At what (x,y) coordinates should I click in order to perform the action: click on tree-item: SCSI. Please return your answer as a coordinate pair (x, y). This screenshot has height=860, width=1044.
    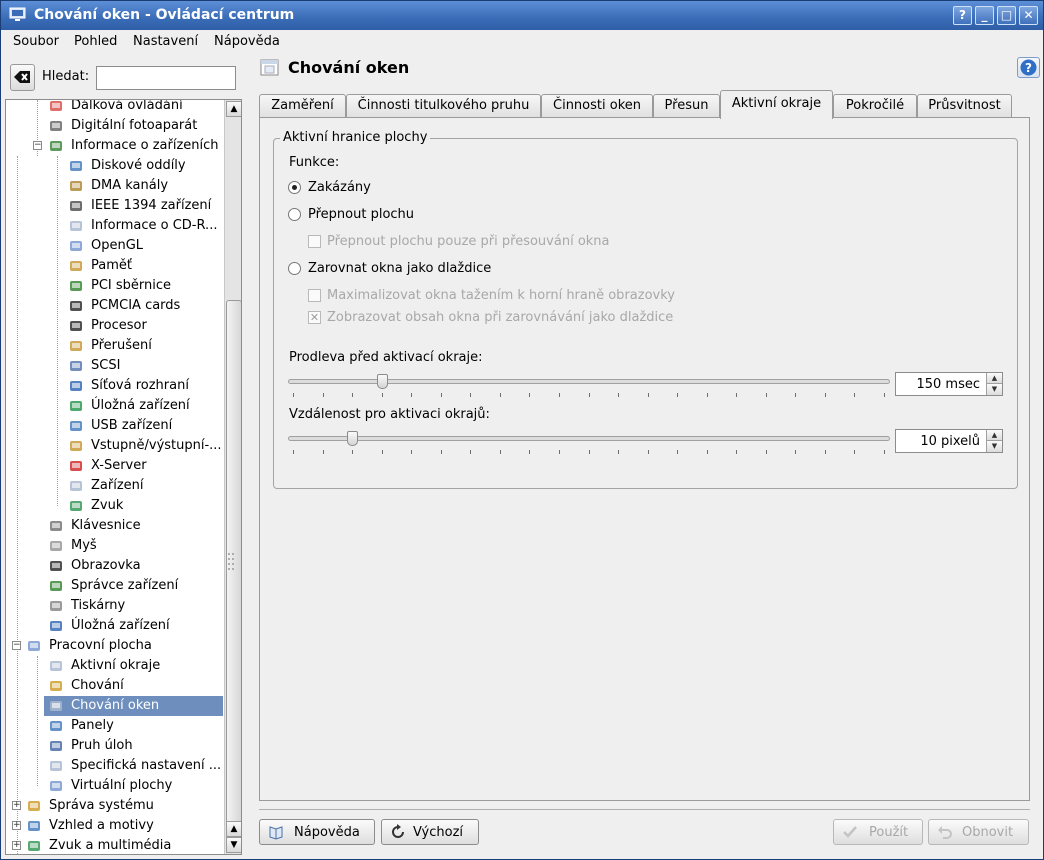
    Looking at the image, I should click on (114, 366).